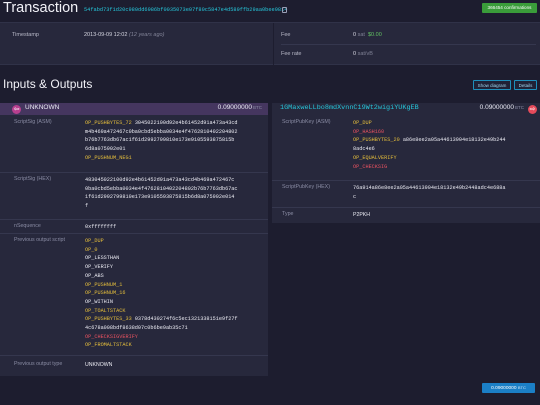 Image resolution: width=540 pixels, height=405 pixels. What do you see at coordinates (161, 267) in the screenshot?
I see `script-line: OP_VERIFY` at bounding box center [161, 267].